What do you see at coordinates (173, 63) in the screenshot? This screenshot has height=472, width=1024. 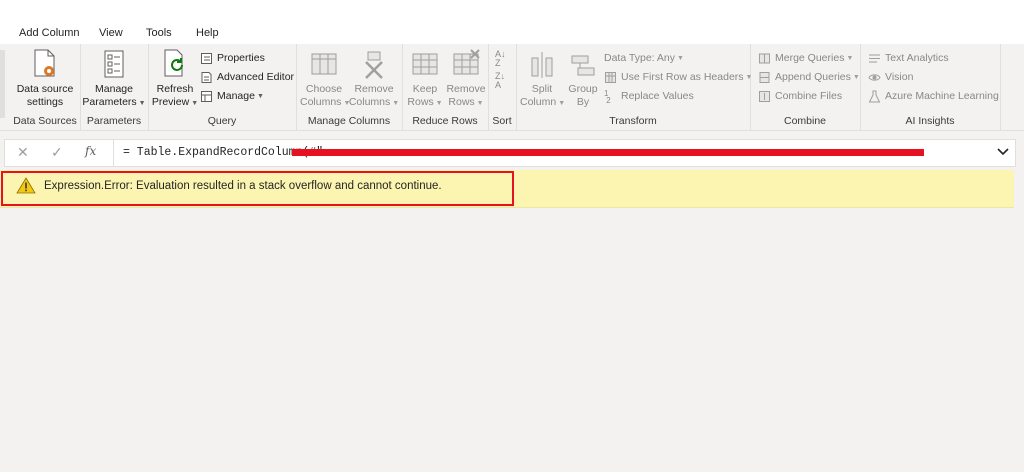 I see `refresh-preview-icon` at bounding box center [173, 63].